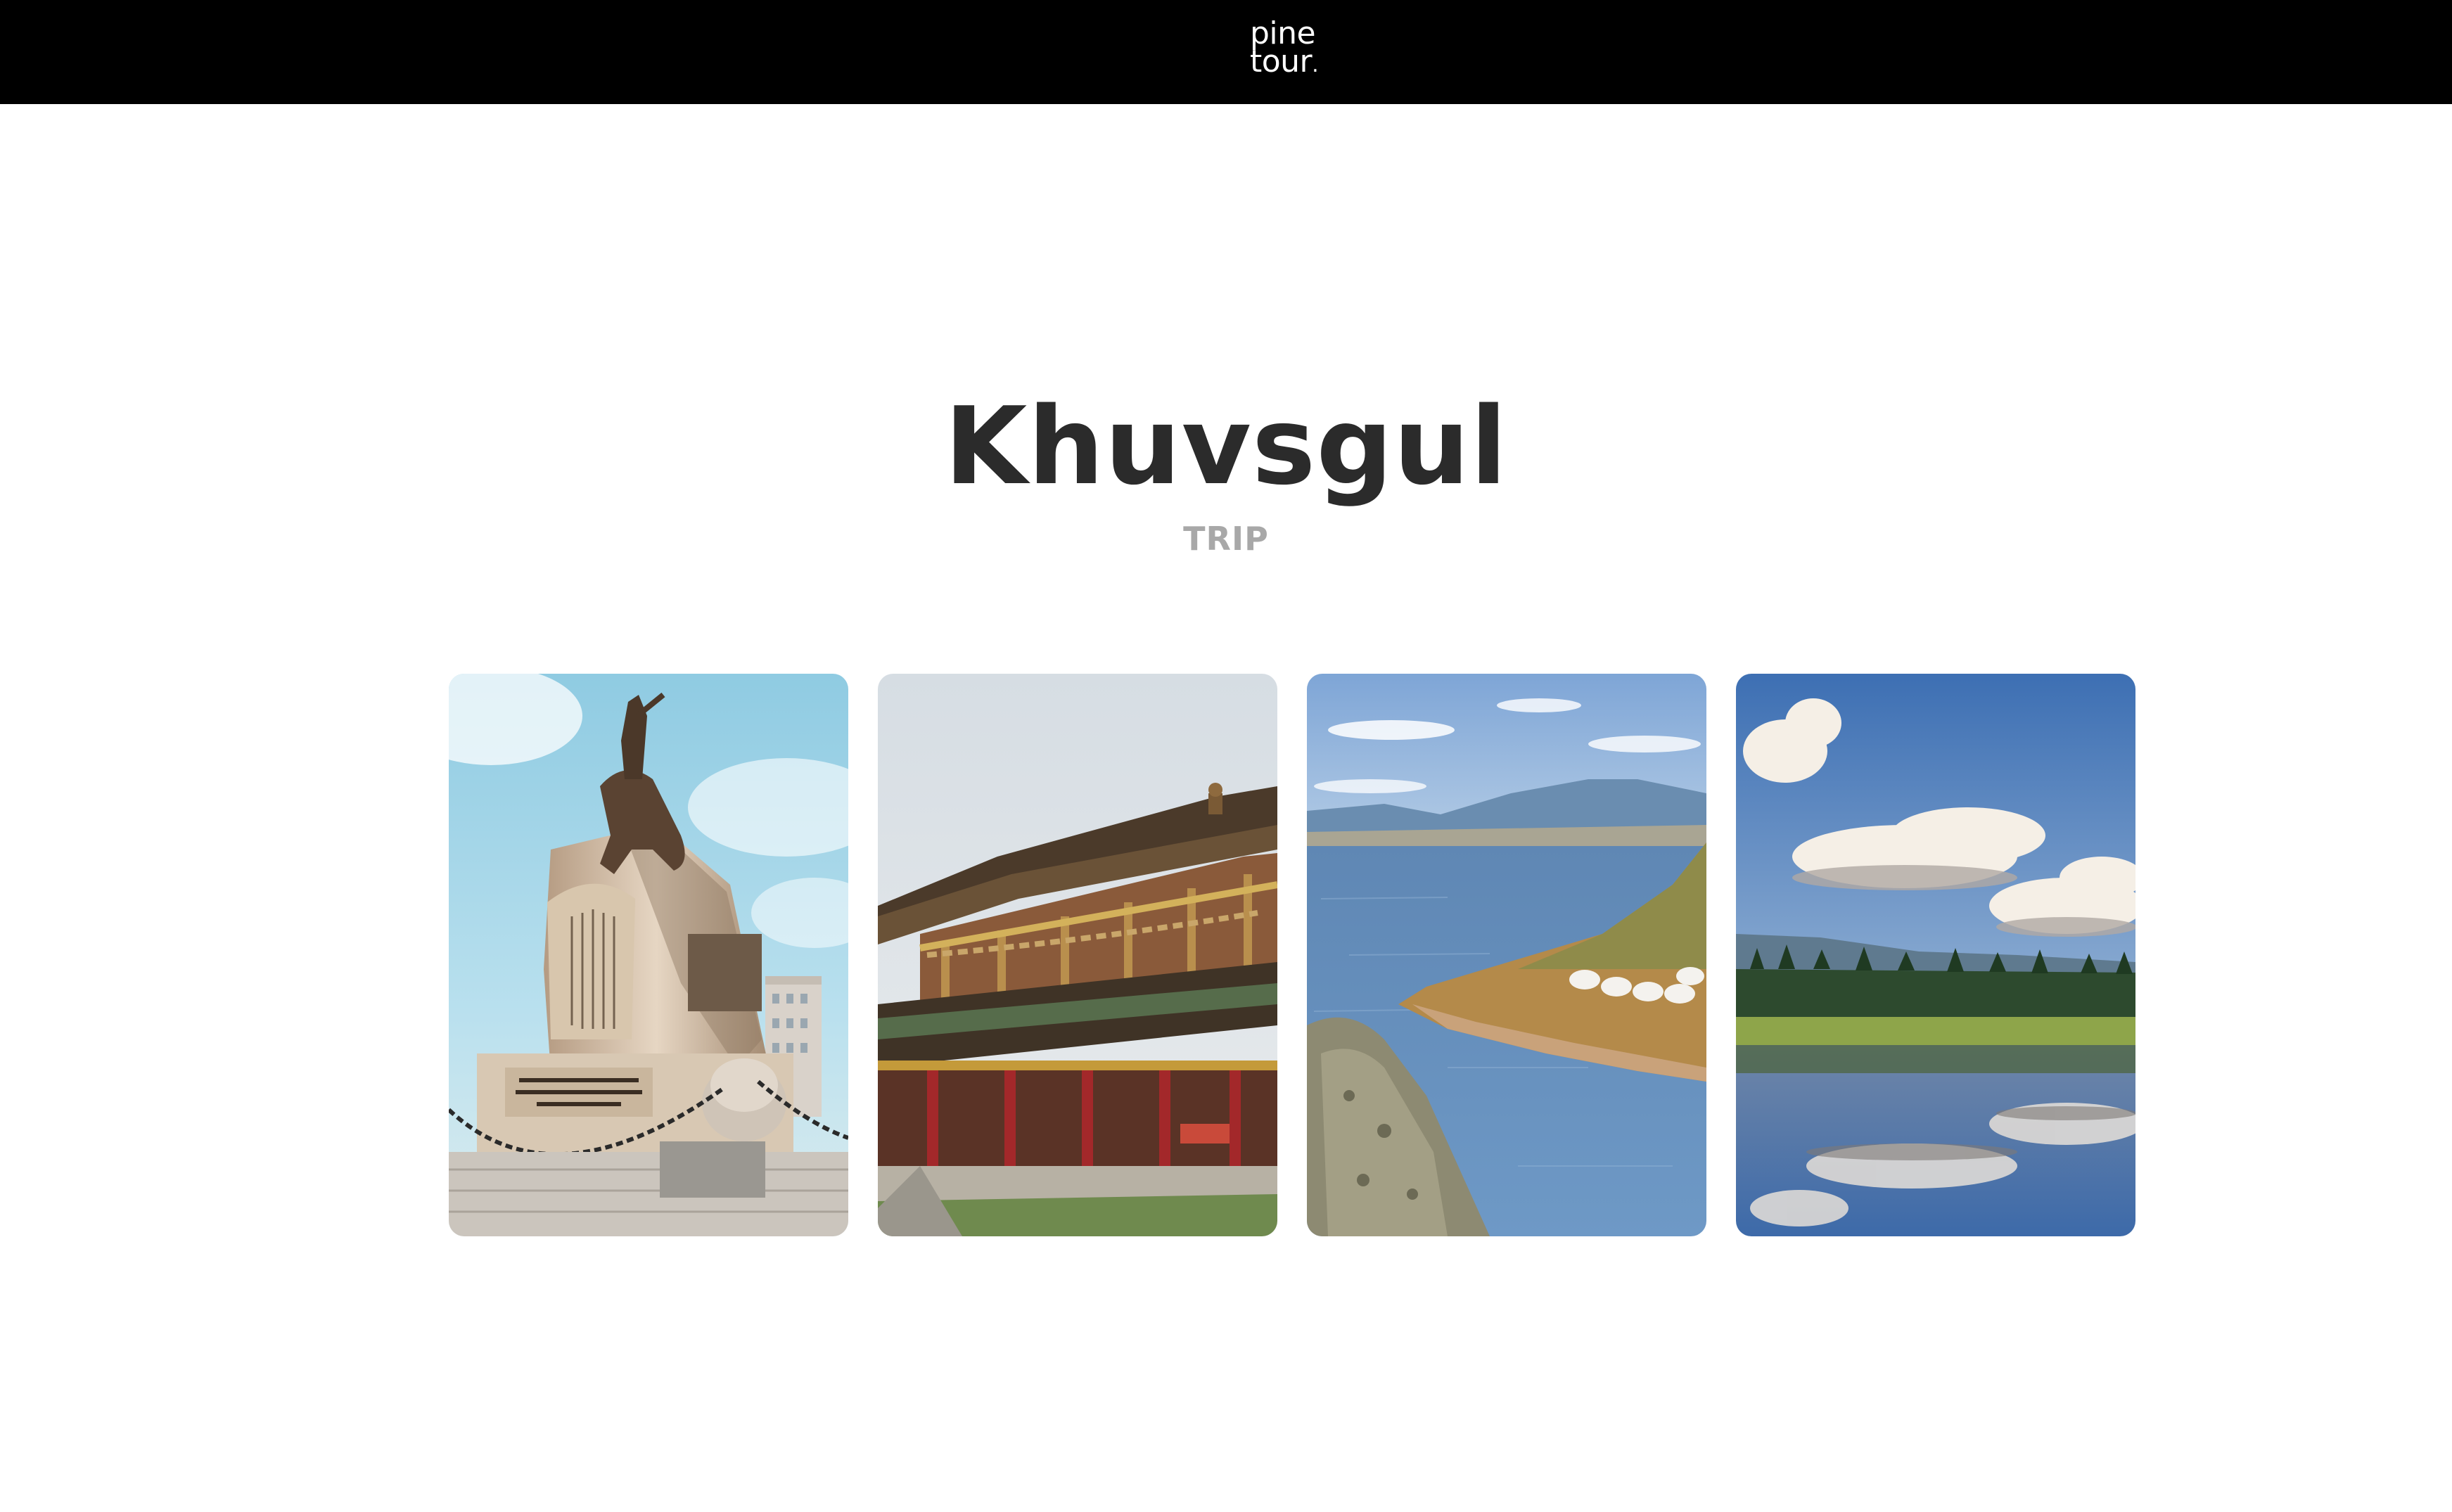  Describe the element at coordinates (1226, 52) in the screenshot. I see `top-navigation-bar: pine tour.` at that location.